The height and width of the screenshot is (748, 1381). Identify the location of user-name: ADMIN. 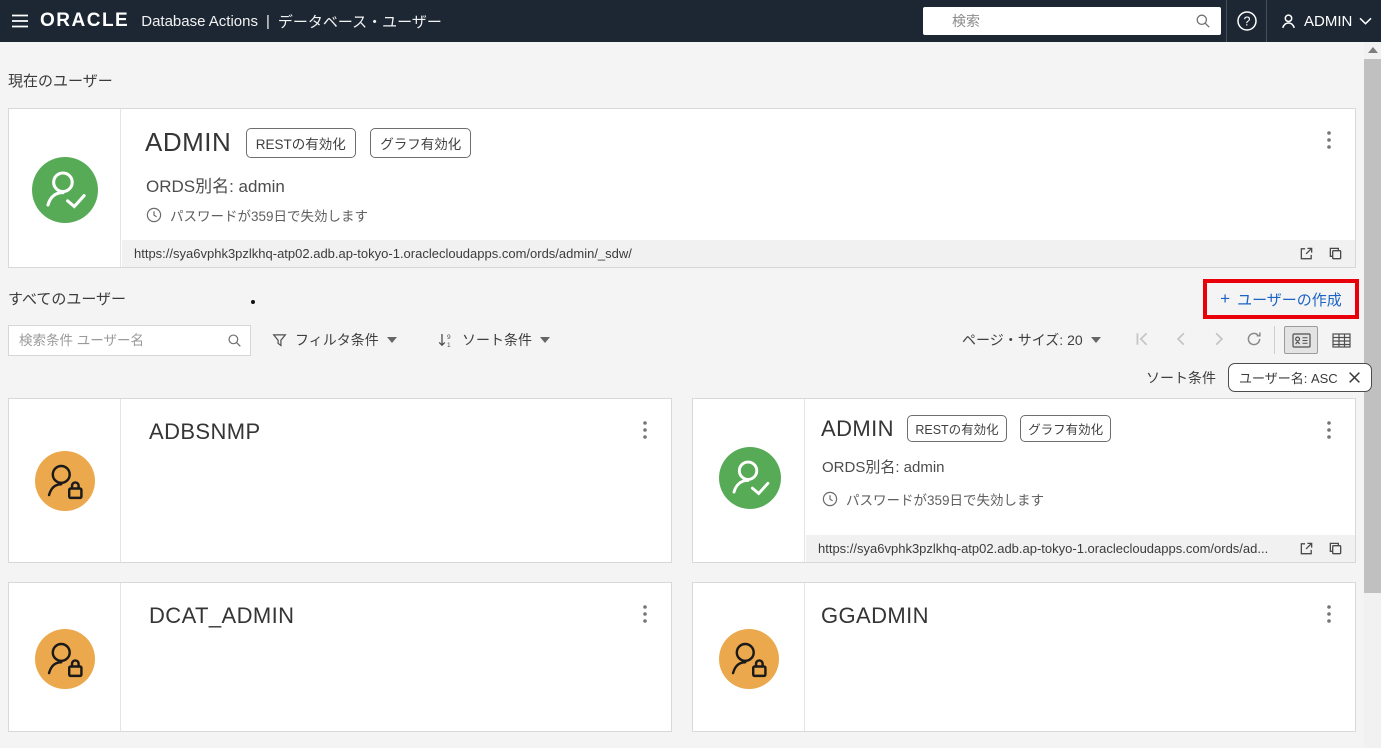
(857, 428).